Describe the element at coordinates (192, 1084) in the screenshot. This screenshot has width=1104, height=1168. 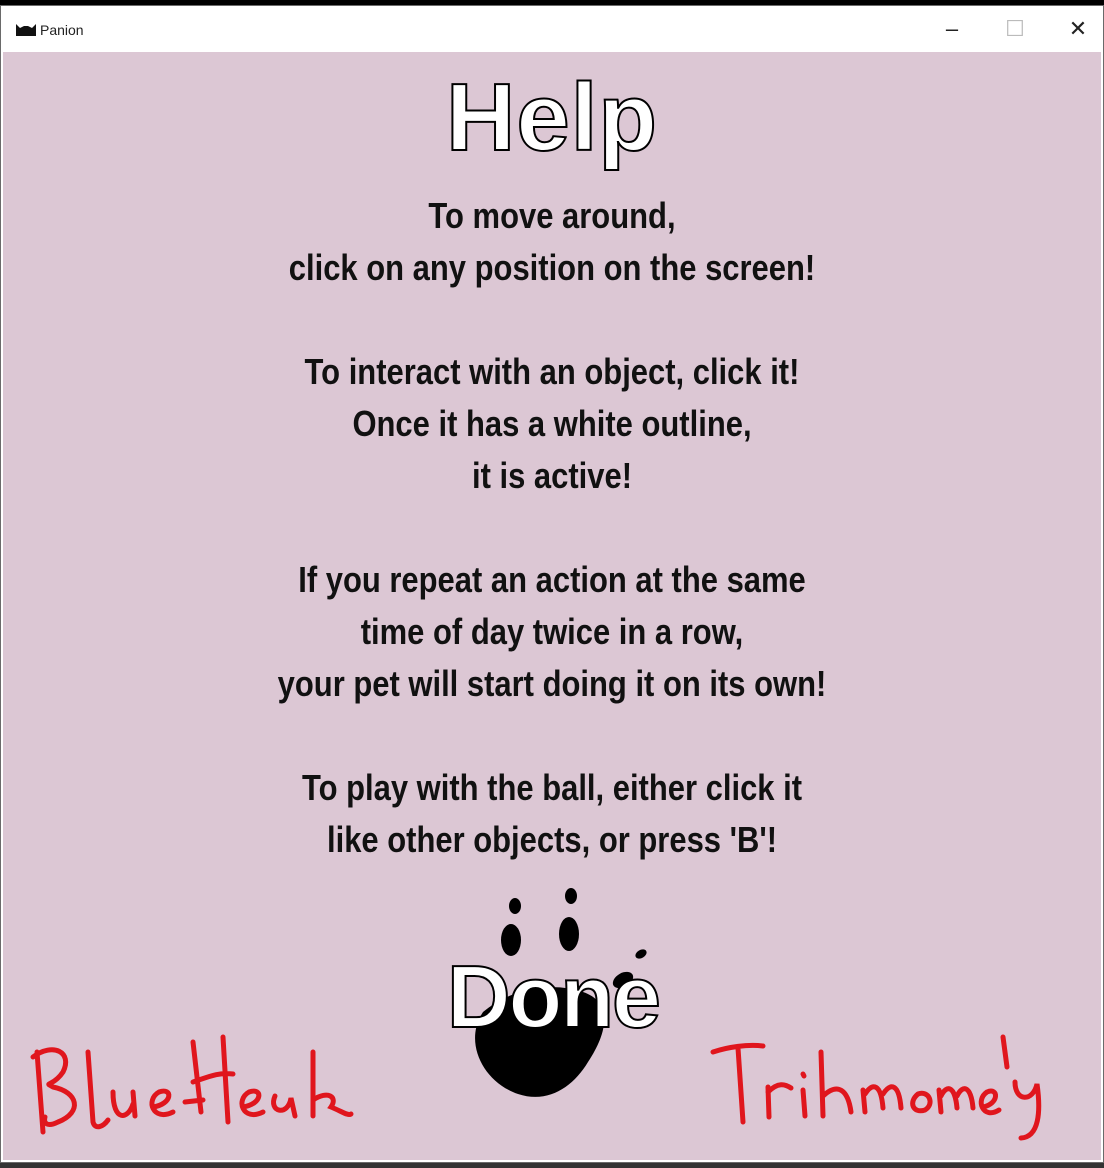
I see `left-signature` at that location.